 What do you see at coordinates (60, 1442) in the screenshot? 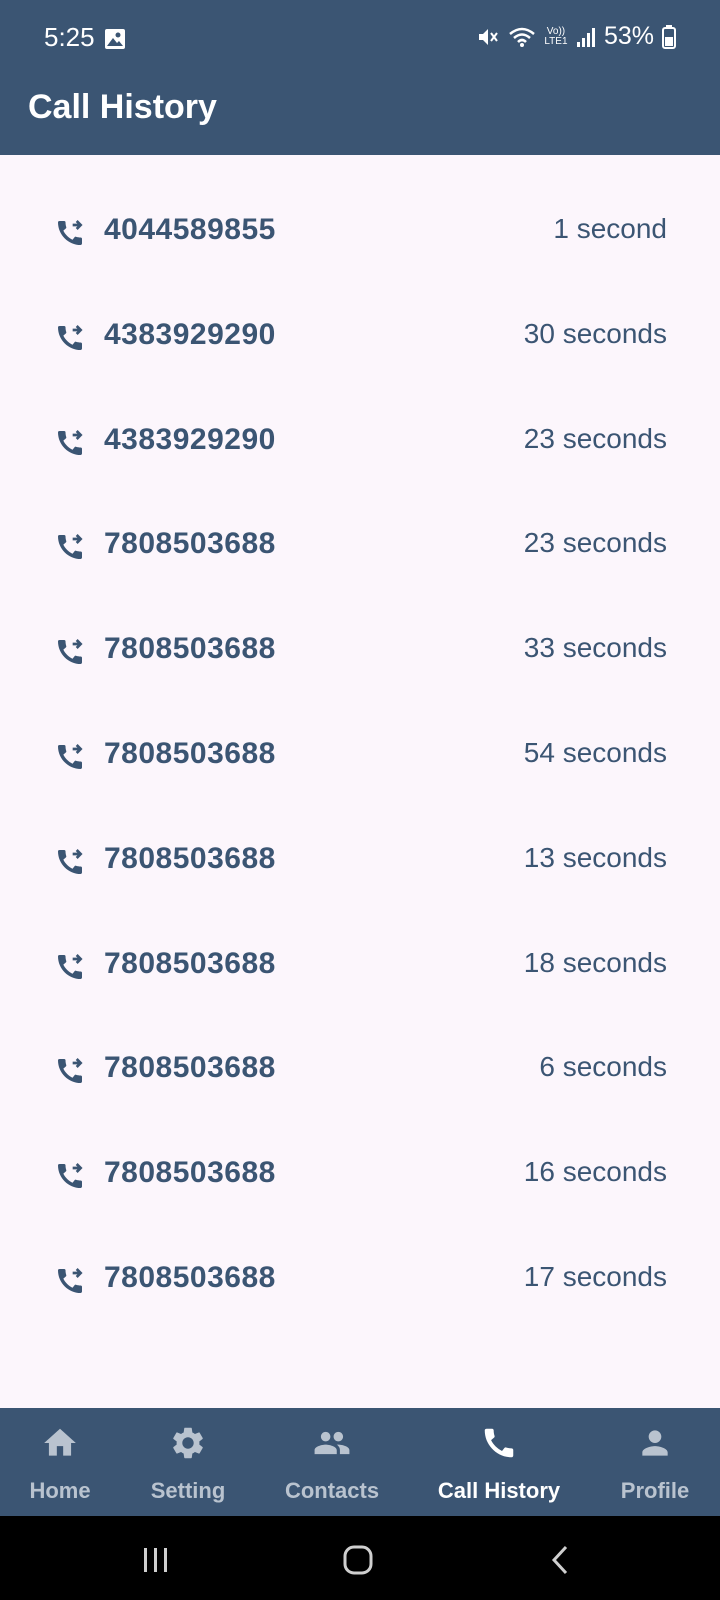
I see `home-icon` at bounding box center [60, 1442].